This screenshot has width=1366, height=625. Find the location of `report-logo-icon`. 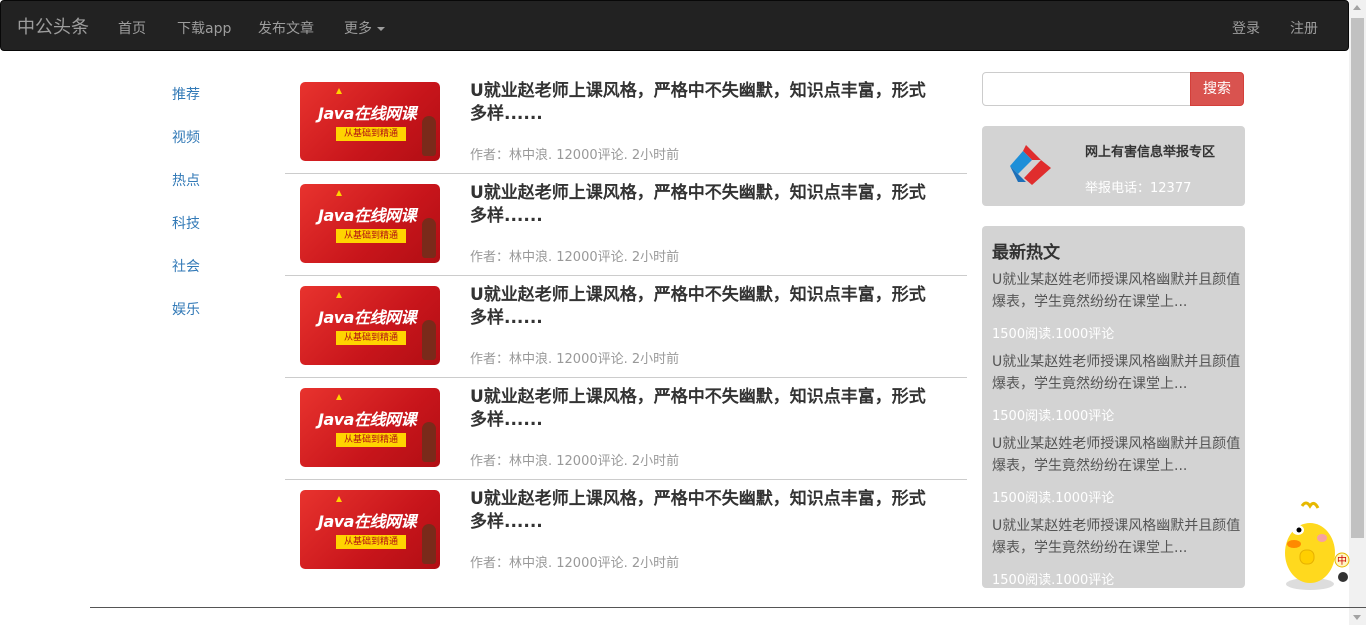

report-logo-icon is located at coordinates (1030, 165).